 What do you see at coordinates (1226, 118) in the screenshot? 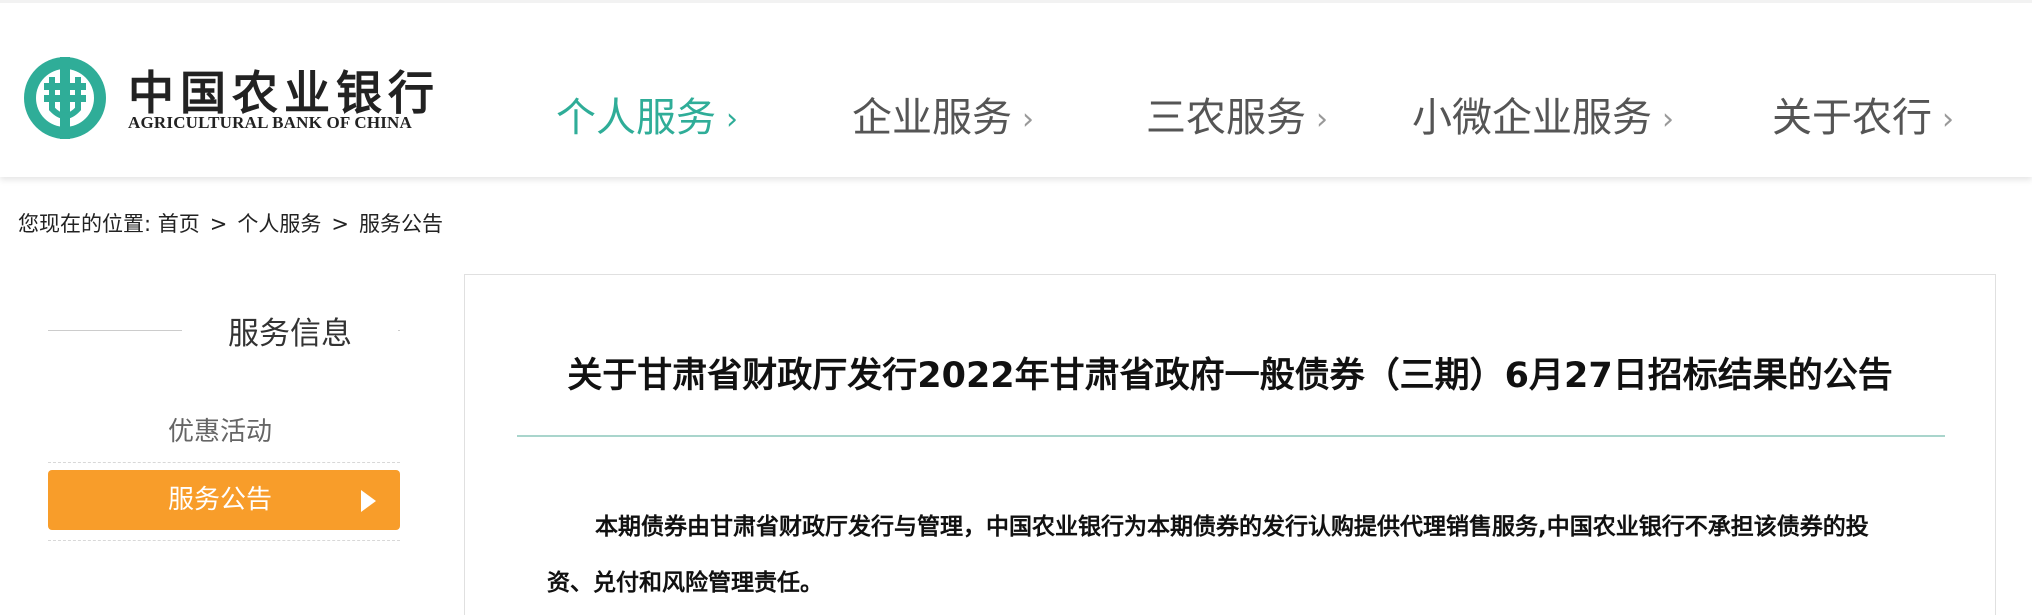
I see `nav-label: 三农服务` at bounding box center [1226, 118].